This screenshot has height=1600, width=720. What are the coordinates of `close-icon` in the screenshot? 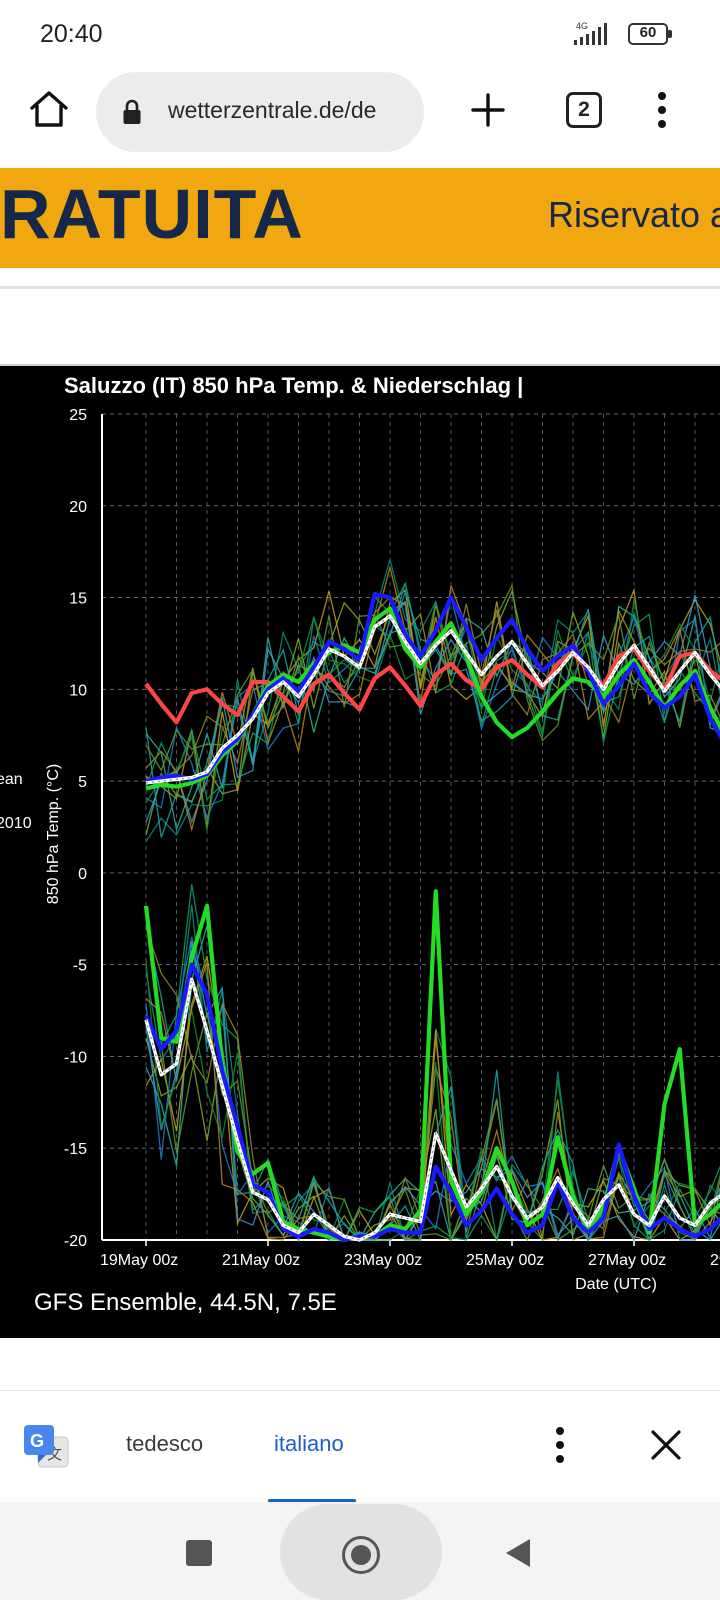 It's located at (666, 1445).